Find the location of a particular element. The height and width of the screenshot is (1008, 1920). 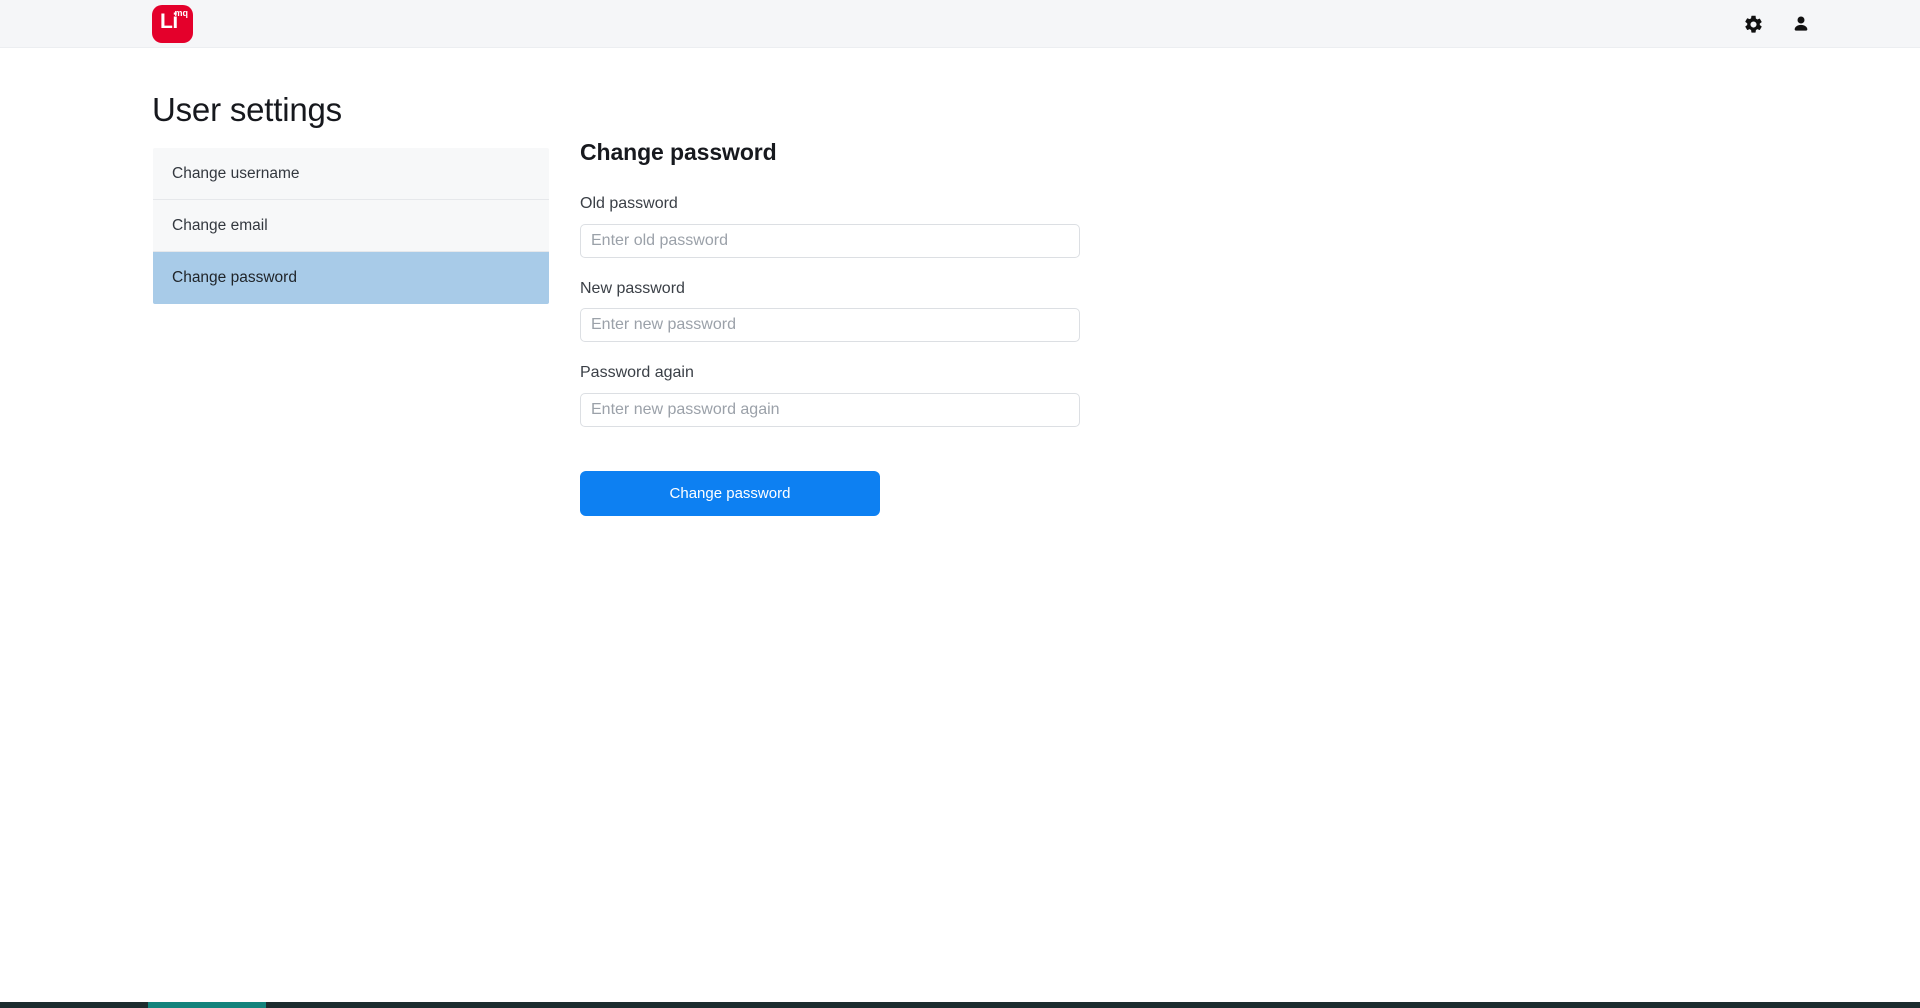

page-title: User settings is located at coordinates (247, 109).